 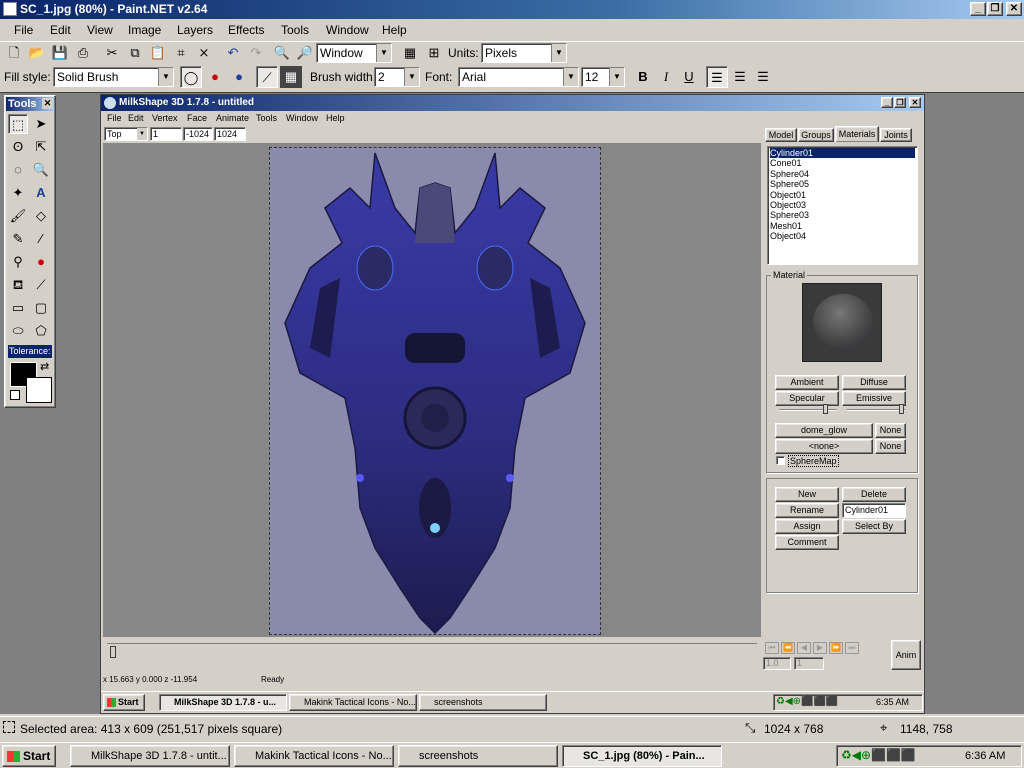 What do you see at coordinates (824, 446) in the screenshot?
I see `texture2-button: <none>` at bounding box center [824, 446].